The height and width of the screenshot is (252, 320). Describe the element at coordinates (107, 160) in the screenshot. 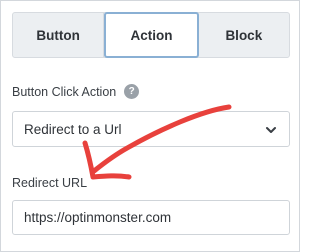

I see `red-arrow-head` at that location.